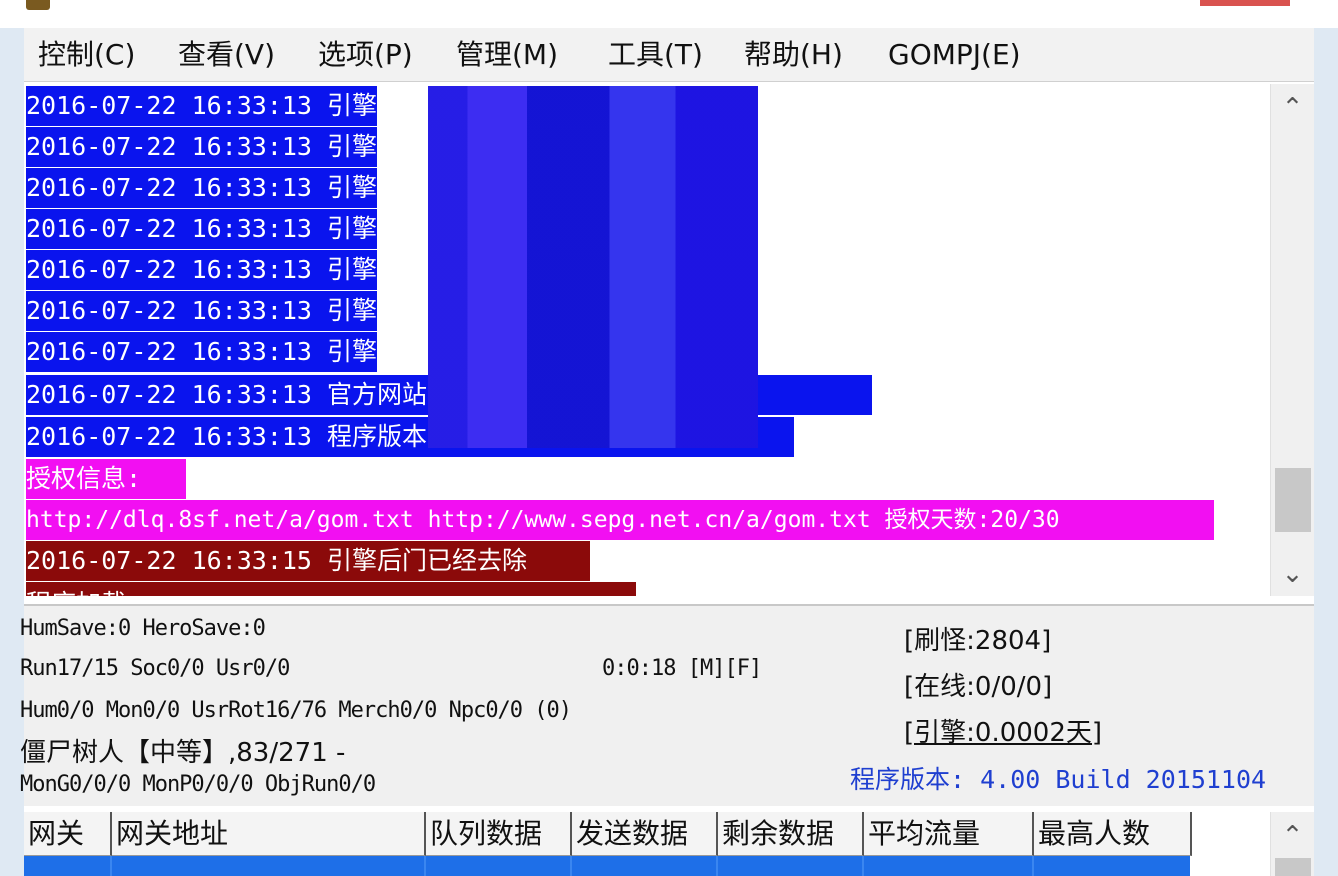 The height and width of the screenshot is (876, 1338). Describe the element at coordinates (1292, 574) in the screenshot. I see `chevron-down-icon: ⌄` at that location.